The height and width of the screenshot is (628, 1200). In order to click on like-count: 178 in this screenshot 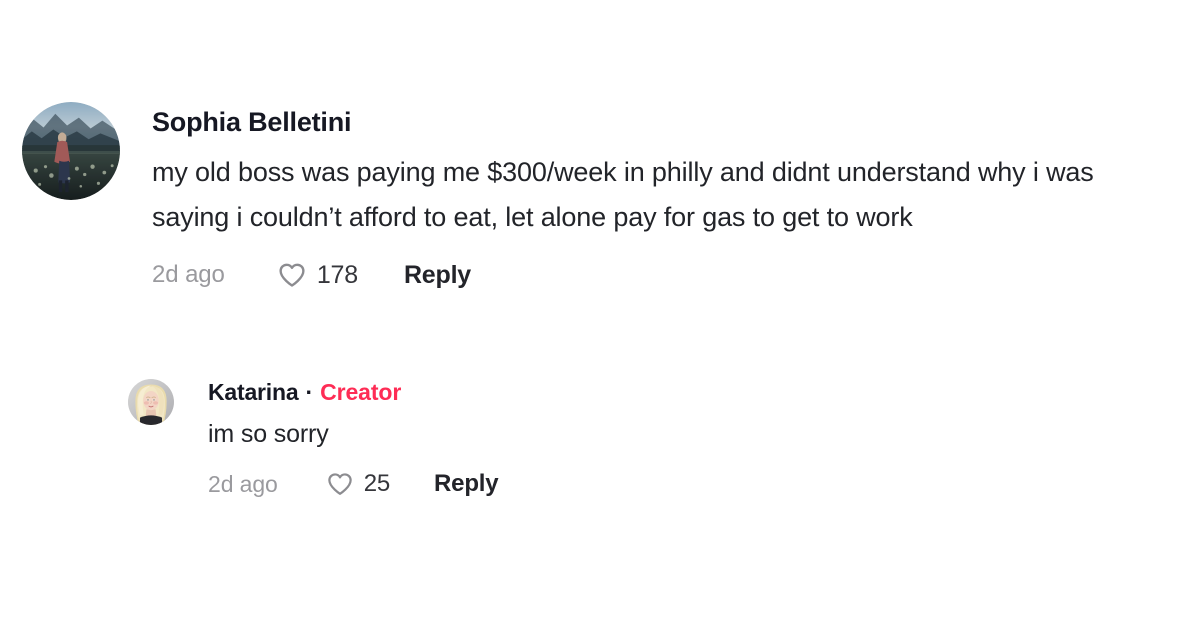, I will do `click(337, 274)`.